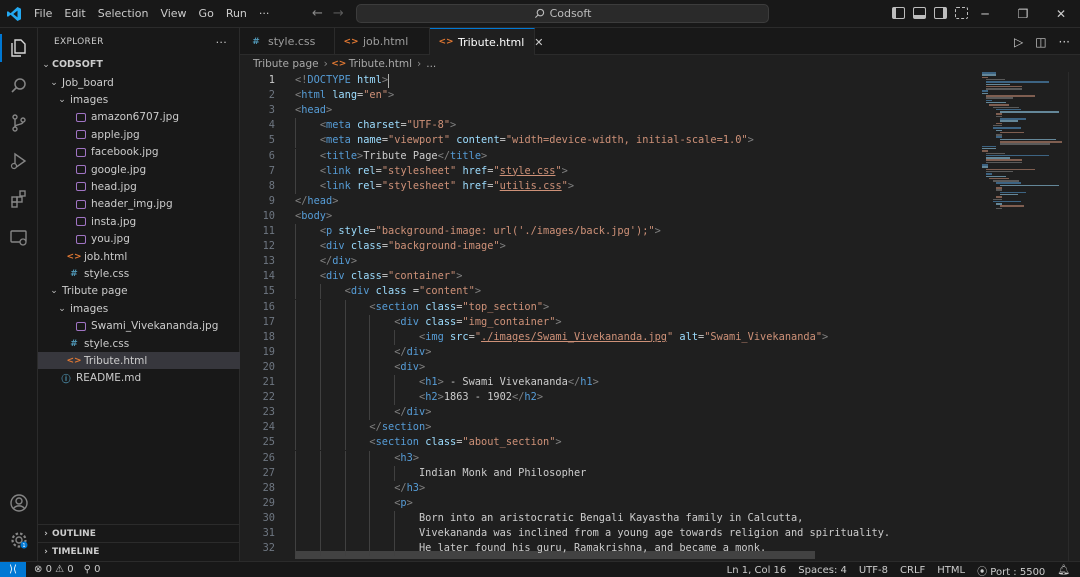  I want to click on code-line: 3 <head>, so click(605, 110).